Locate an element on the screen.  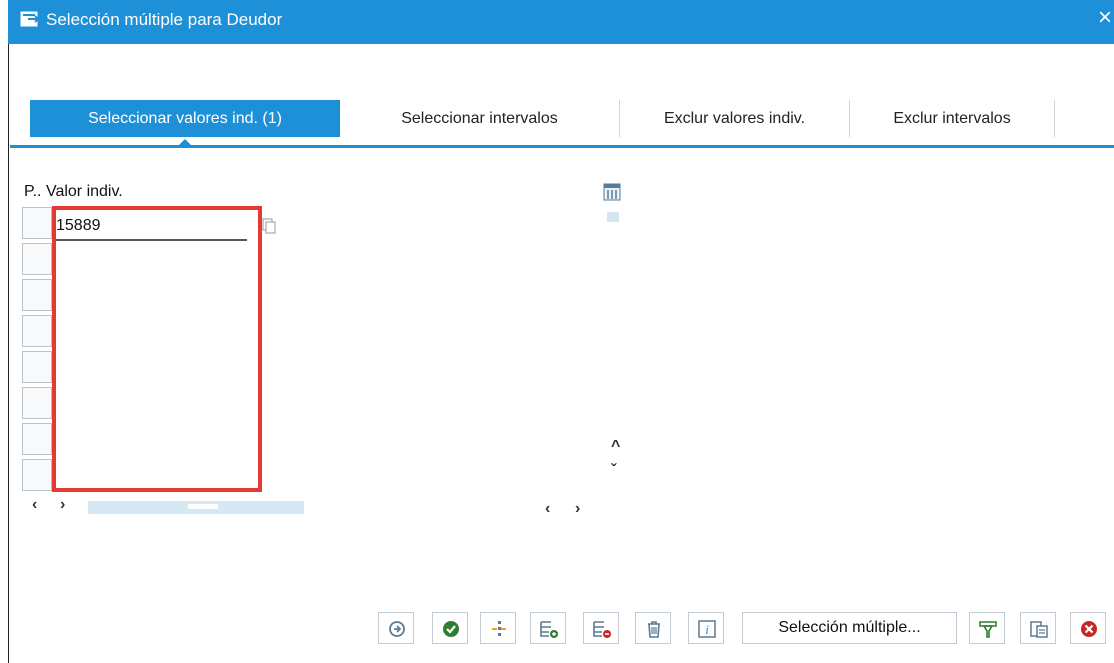
scrollbar-thumb is located at coordinates (203, 506).